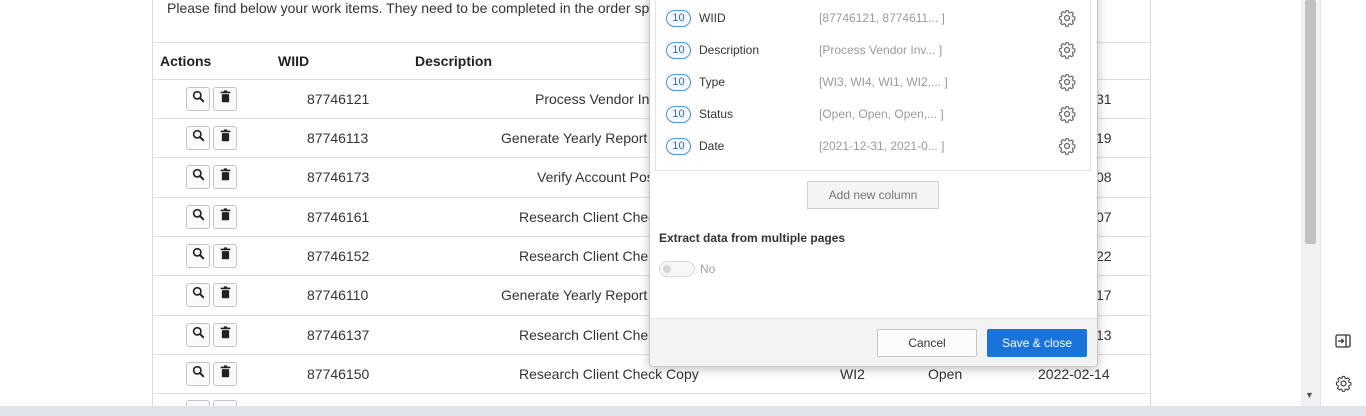  Describe the element at coordinates (1310, 122) in the screenshot. I see `scrollbar-thumb` at that location.